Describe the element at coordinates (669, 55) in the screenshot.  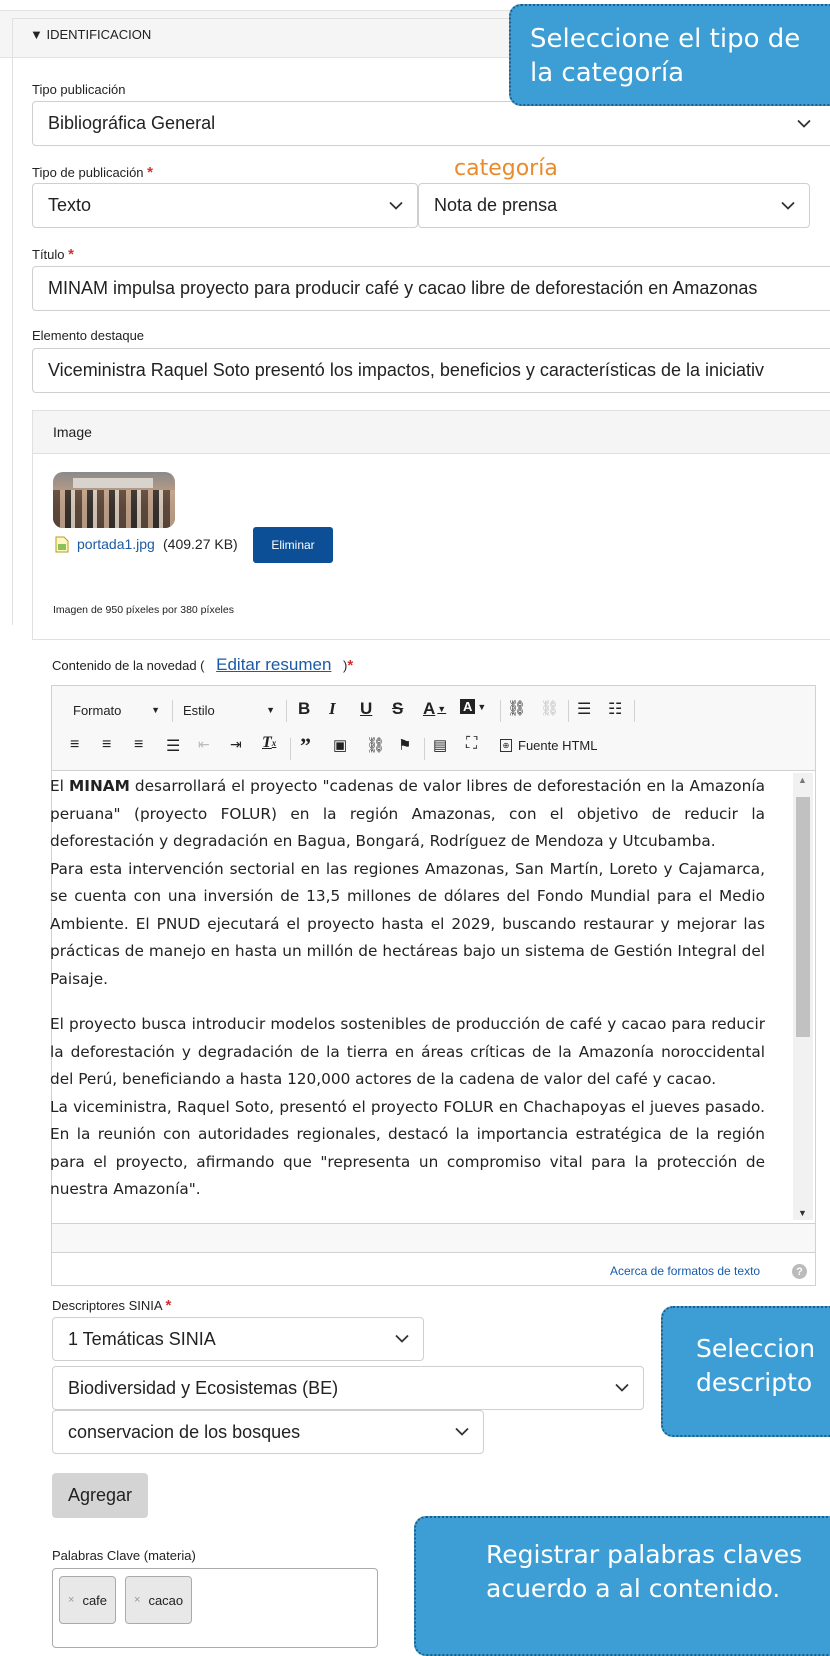
I see `callout-category: Seleccione el tipo de la categoría` at that location.